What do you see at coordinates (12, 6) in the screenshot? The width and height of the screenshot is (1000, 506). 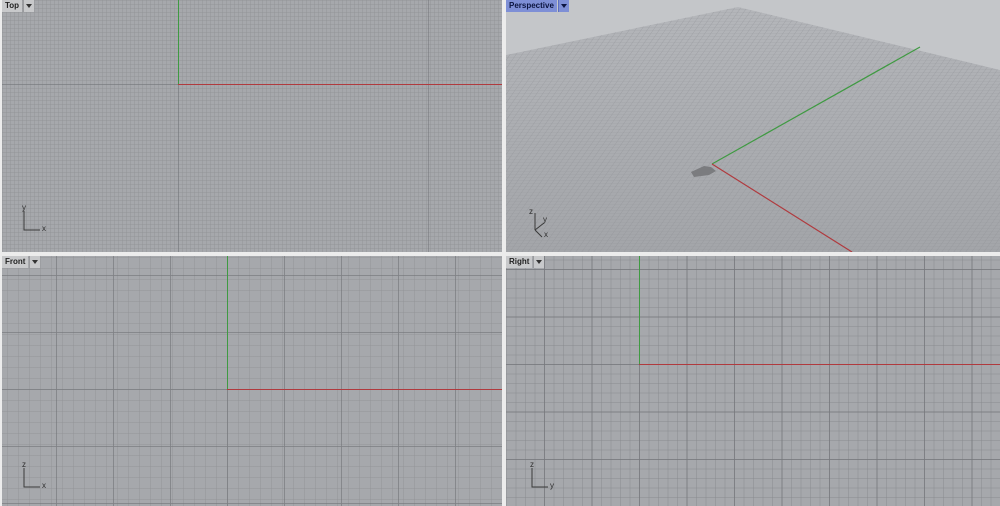 I see `viewport-title: Top` at bounding box center [12, 6].